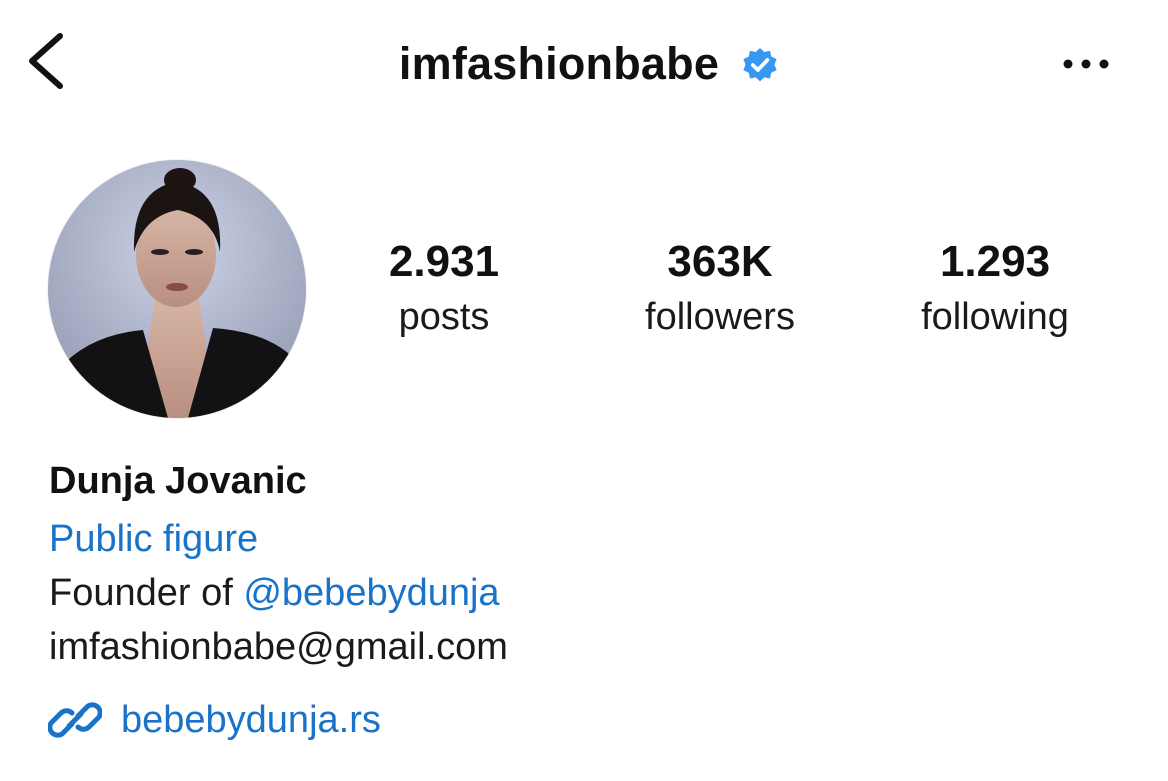  I want to click on bio-email: imfashionbabe@gmail.com, so click(278, 647).